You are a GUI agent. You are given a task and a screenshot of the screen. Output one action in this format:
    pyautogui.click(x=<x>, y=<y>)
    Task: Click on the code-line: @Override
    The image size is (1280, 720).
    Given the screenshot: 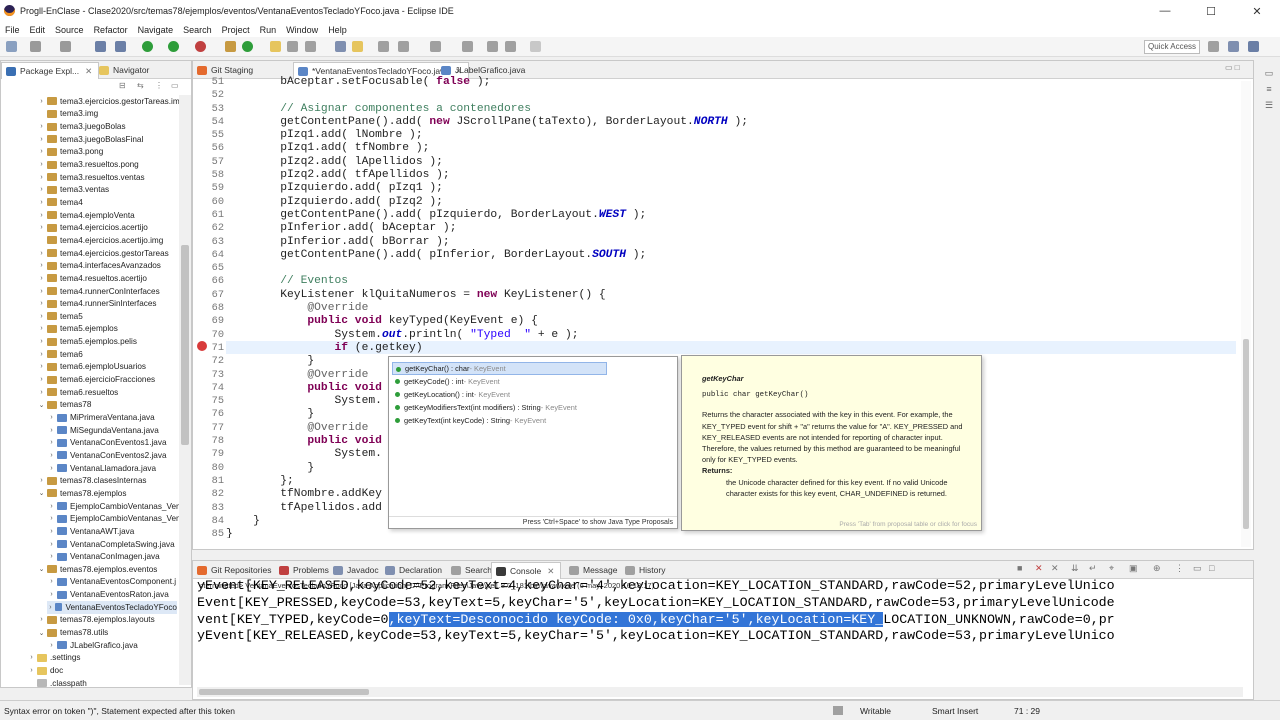 What is the action you would take?
    pyautogui.click(x=731, y=308)
    